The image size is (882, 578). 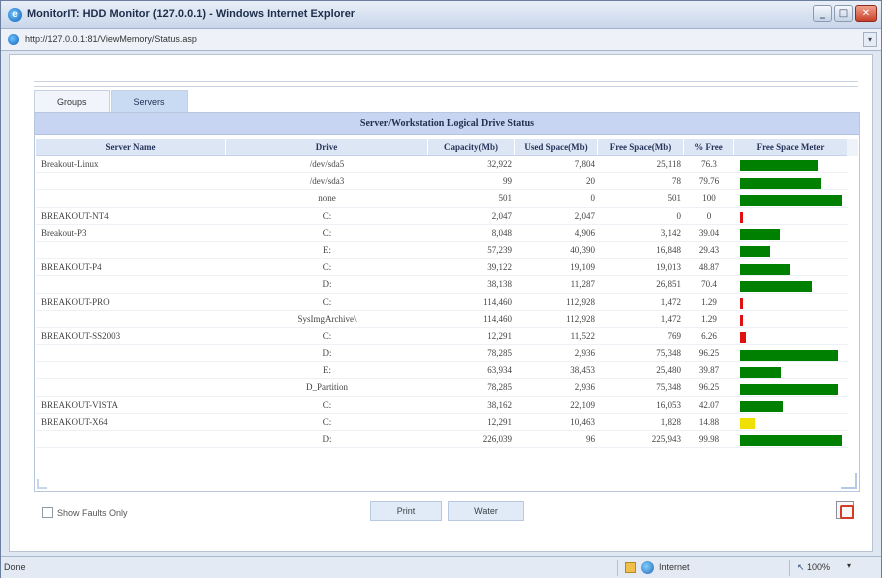 What do you see at coordinates (676, 181) in the screenshot?
I see `cell-free-space: 78` at bounding box center [676, 181].